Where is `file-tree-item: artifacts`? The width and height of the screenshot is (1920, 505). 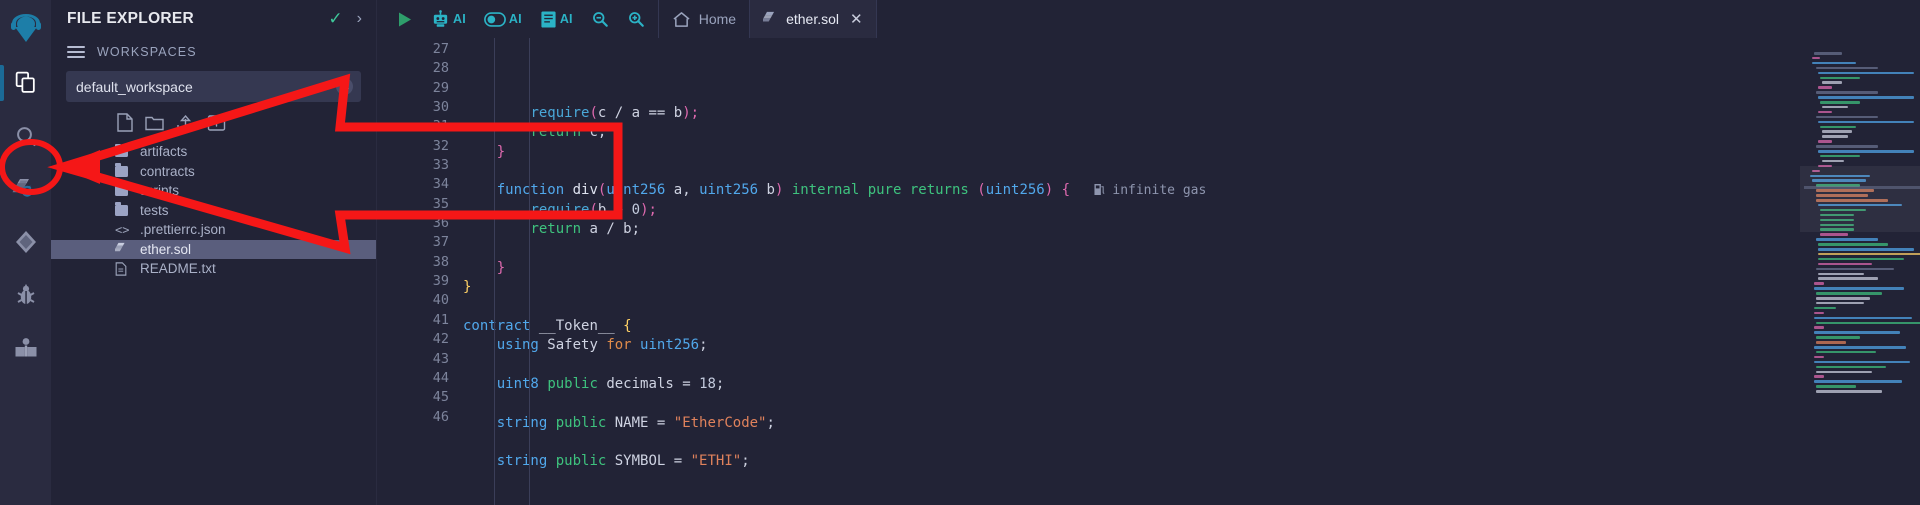
file-tree-item: artifacts is located at coordinates (213, 152).